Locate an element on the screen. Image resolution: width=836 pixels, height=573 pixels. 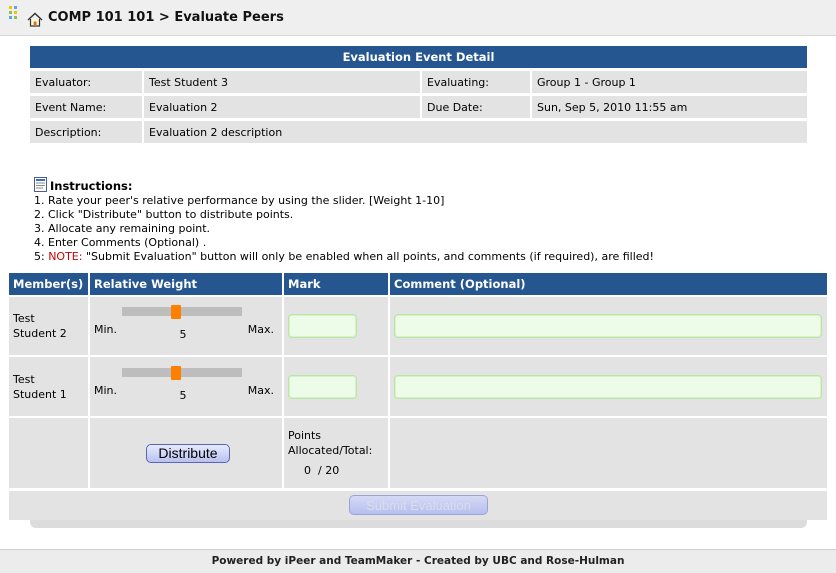
evaluator-label: Evaluator: is located at coordinates (87, 82).